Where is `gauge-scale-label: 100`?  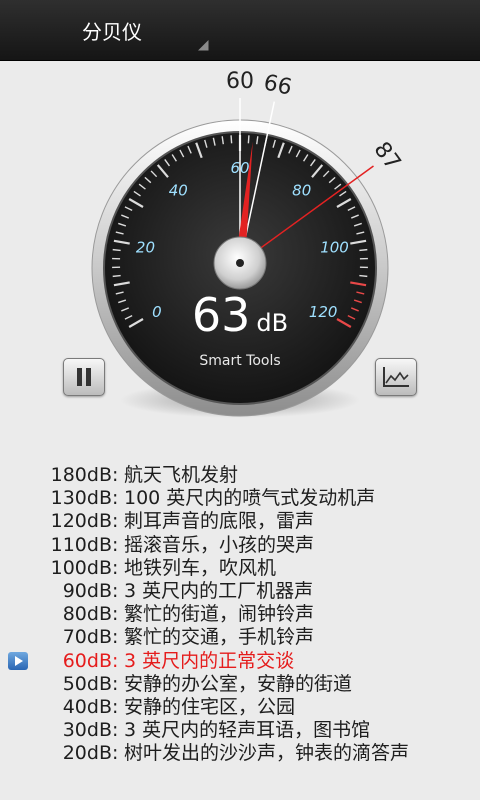
gauge-scale-label: 100 is located at coordinates (334, 247).